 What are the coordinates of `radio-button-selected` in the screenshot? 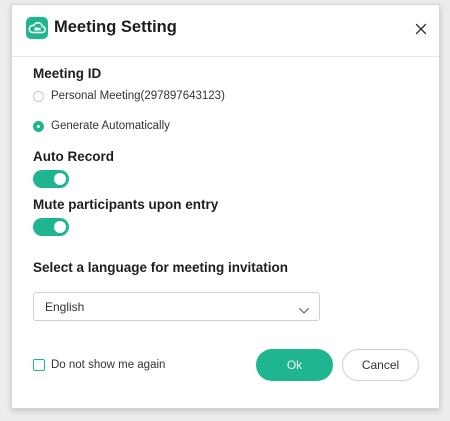 It's located at (38, 126).